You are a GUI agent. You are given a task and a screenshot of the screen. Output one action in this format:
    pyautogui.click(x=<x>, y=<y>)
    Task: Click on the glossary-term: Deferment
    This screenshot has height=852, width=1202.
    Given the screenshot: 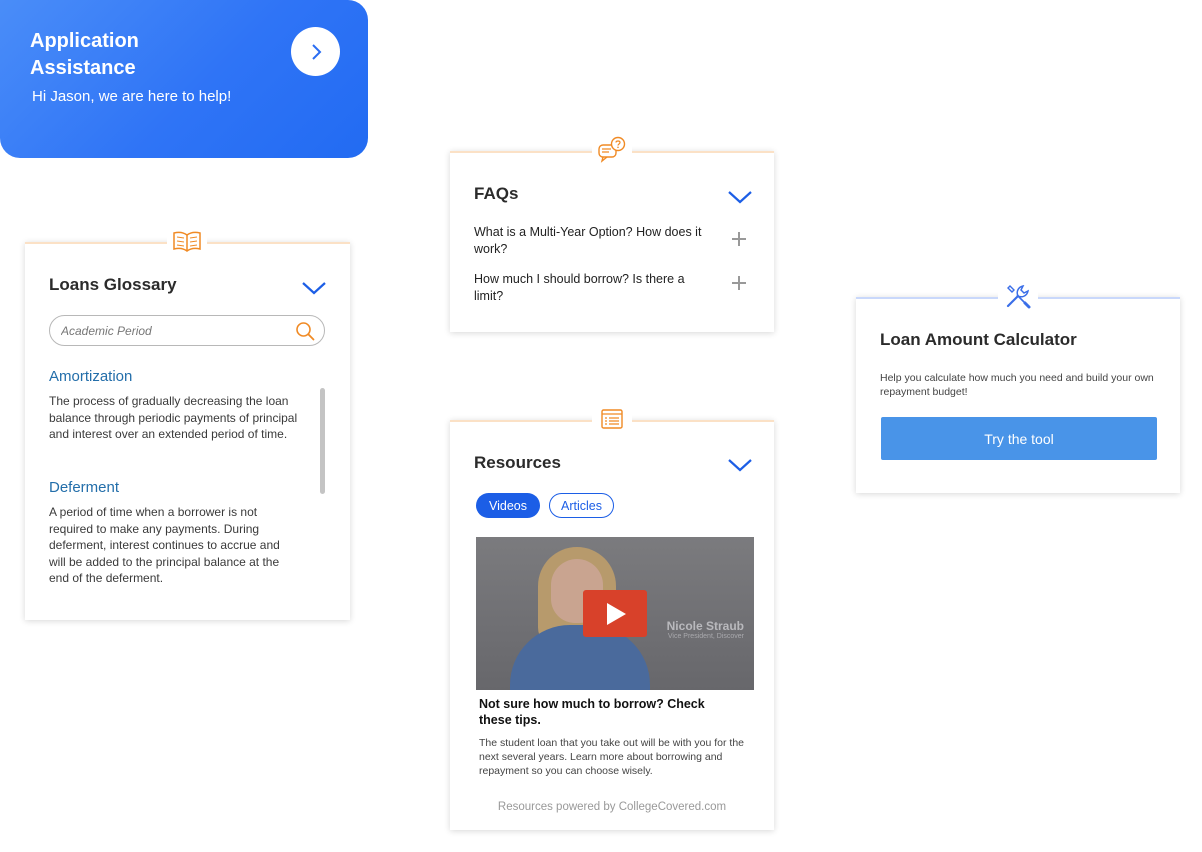 What is the action you would take?
    pyautogui.click(x=84, y=487)
    